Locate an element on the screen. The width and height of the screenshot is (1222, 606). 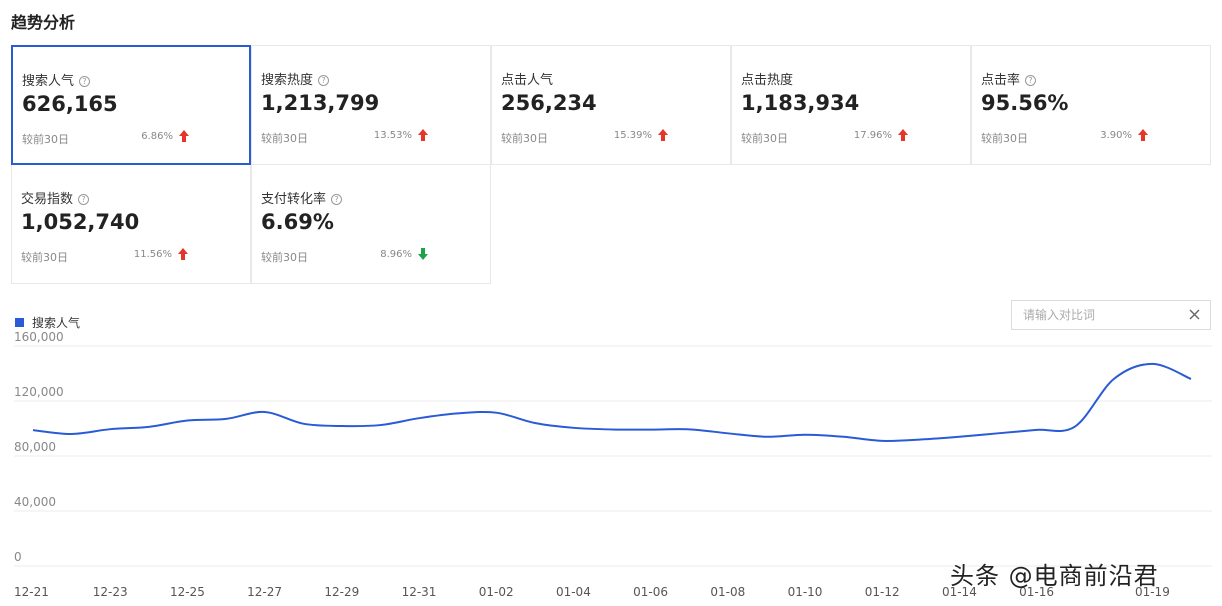
metric-card-click-heat: 点击热度 1,183,934 较前30日 17.96% is located at coordinates (851, 105).